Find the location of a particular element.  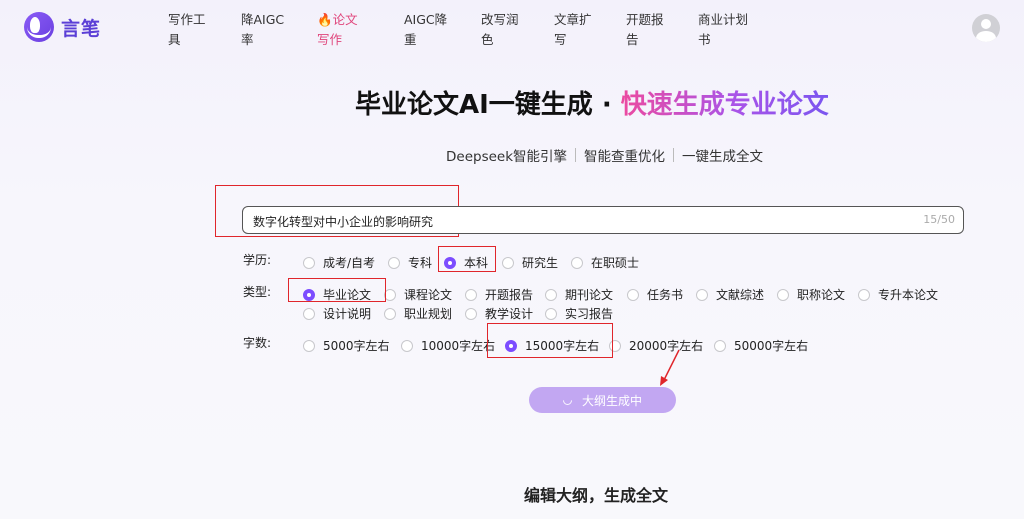

topic-field: 15/50 is located at coordinates (603, 220).